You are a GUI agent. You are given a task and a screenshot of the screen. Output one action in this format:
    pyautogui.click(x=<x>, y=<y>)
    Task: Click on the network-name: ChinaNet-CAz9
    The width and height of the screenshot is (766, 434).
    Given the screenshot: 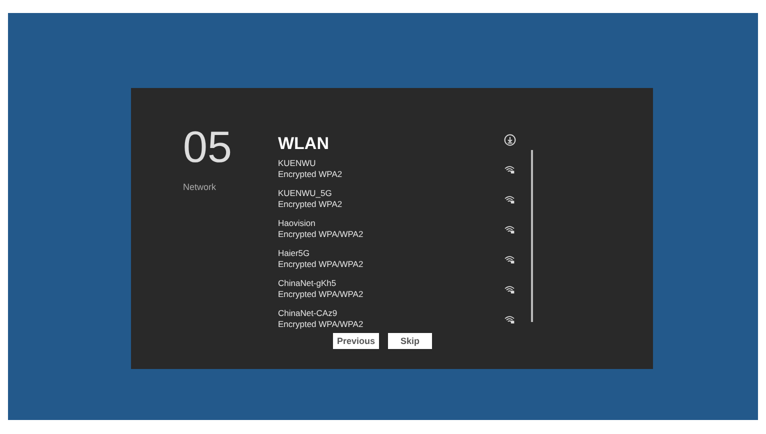 What is the action you would take?
    pyautogui.click(x=321, y=313)
    